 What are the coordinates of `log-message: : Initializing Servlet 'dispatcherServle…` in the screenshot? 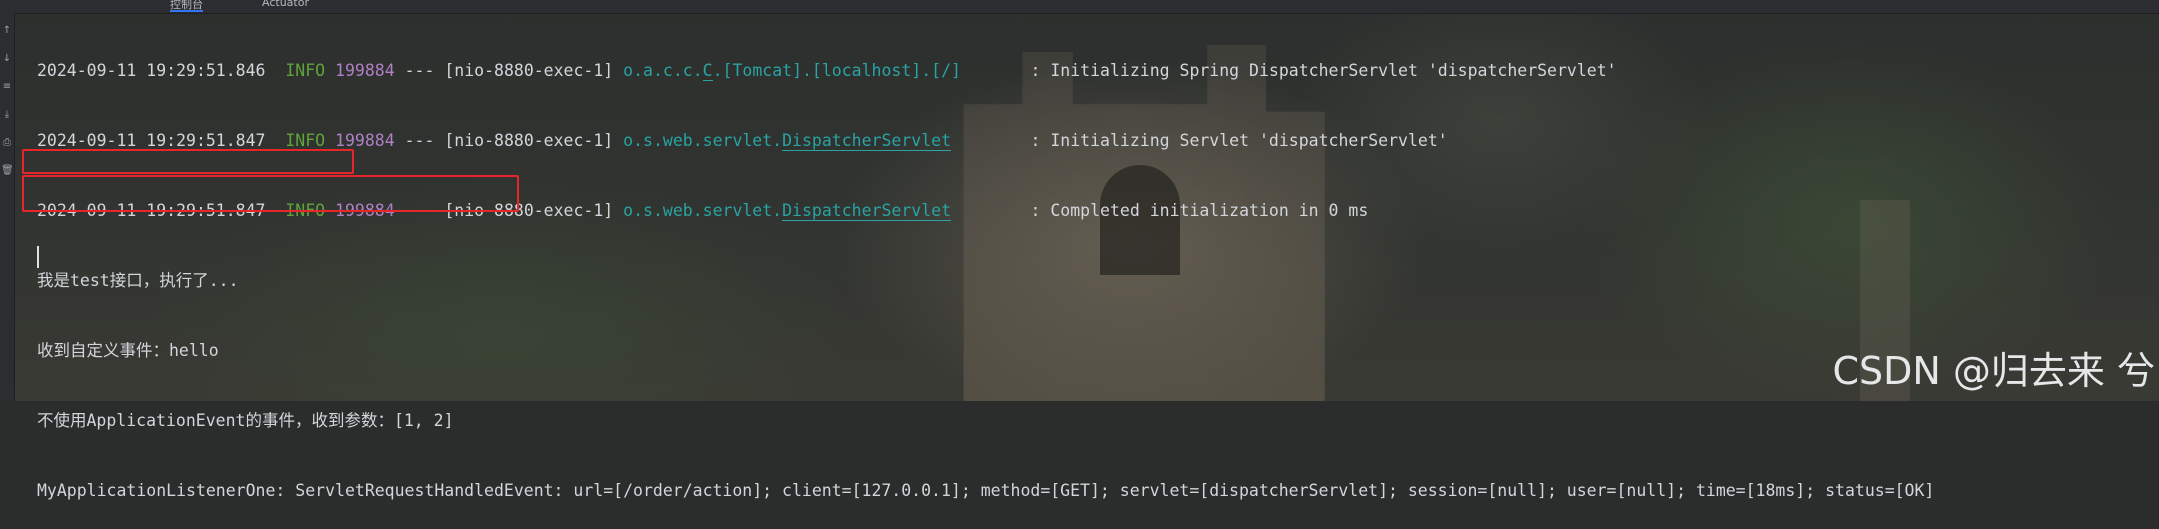 It's located at (1239, 140).